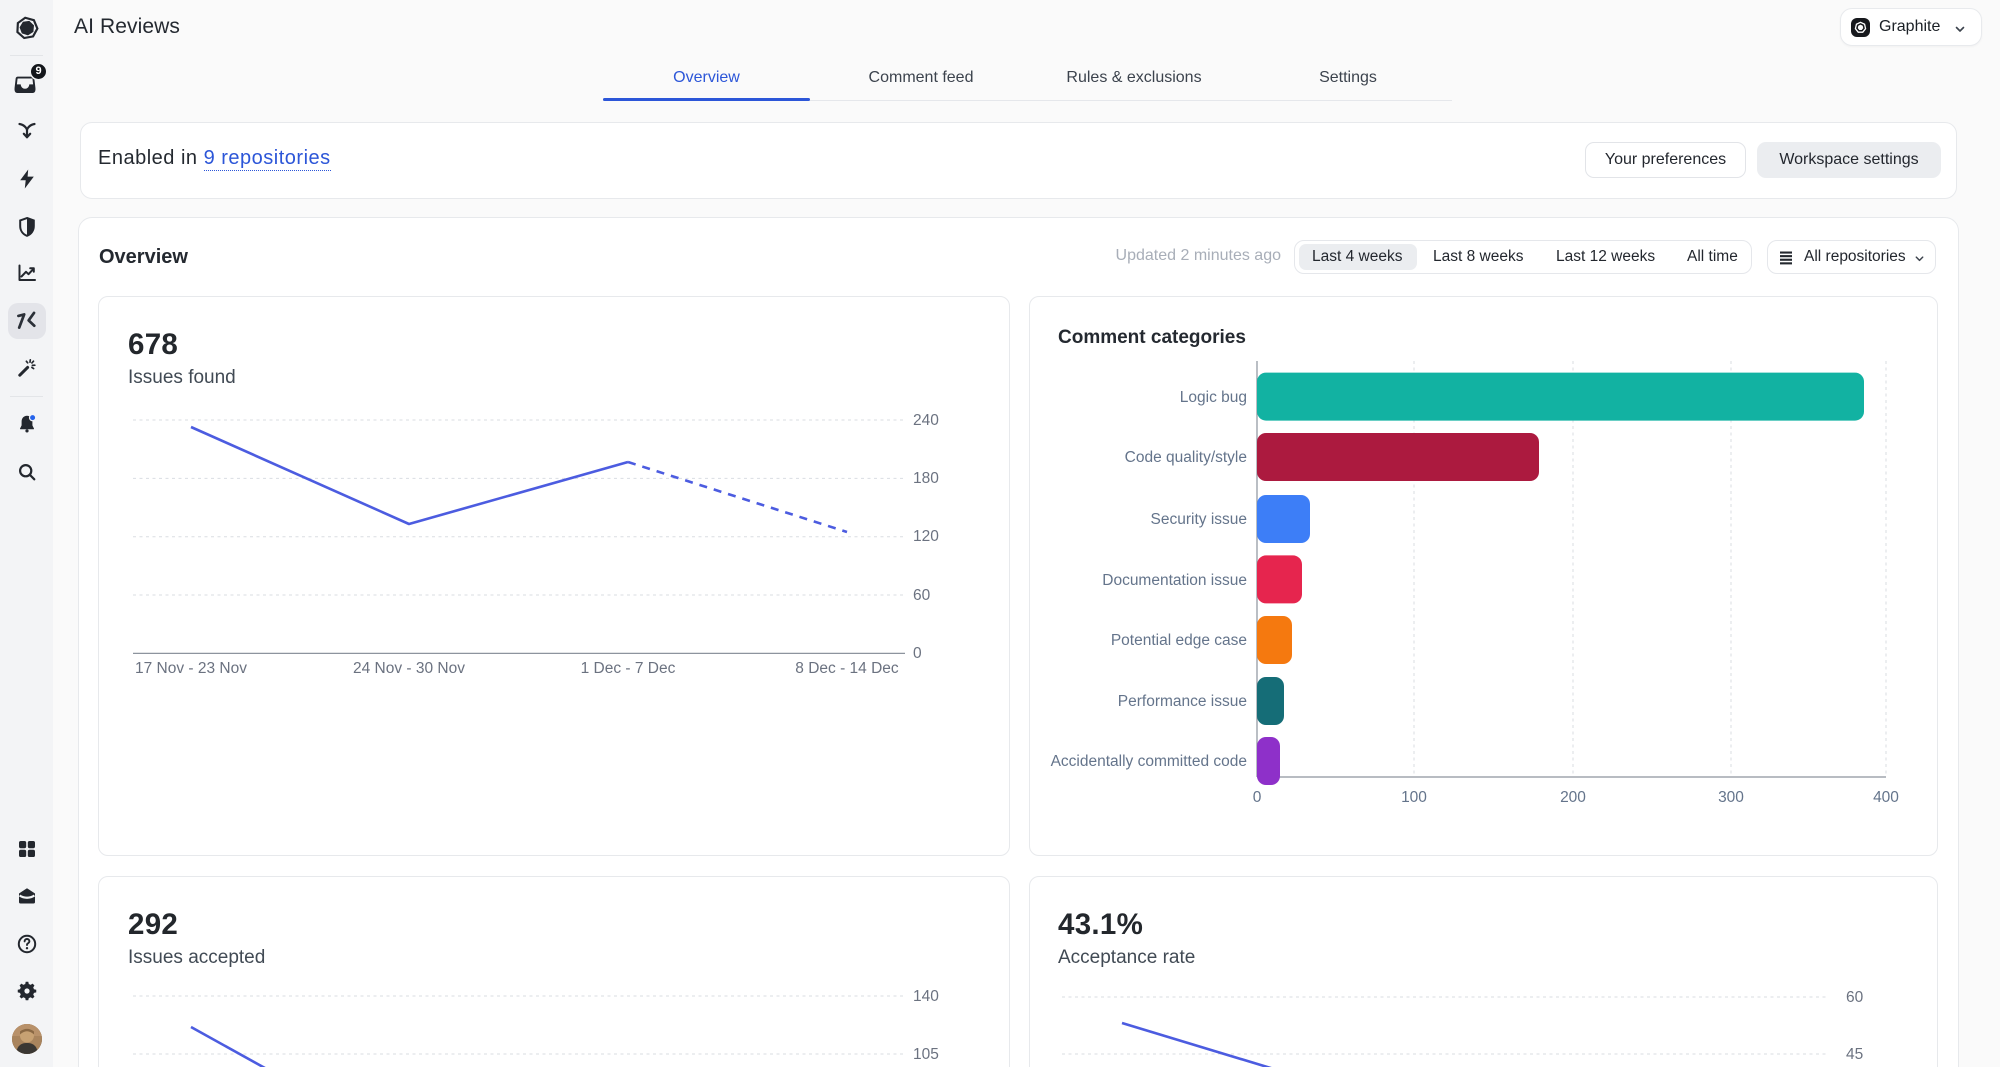 Image resolution: width=2000 pixels, height=1067 pixels. I want to click on svg-text: 1 Dec - 7 Dec, so click(628, 668).